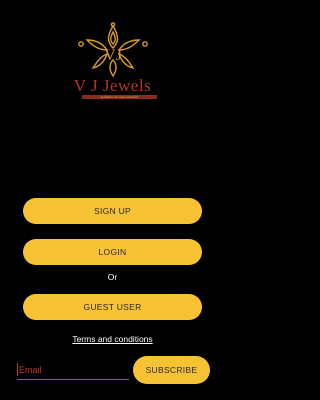 This screenshot has height=400, width=320. I want to click on email-input, so click(73, 369).